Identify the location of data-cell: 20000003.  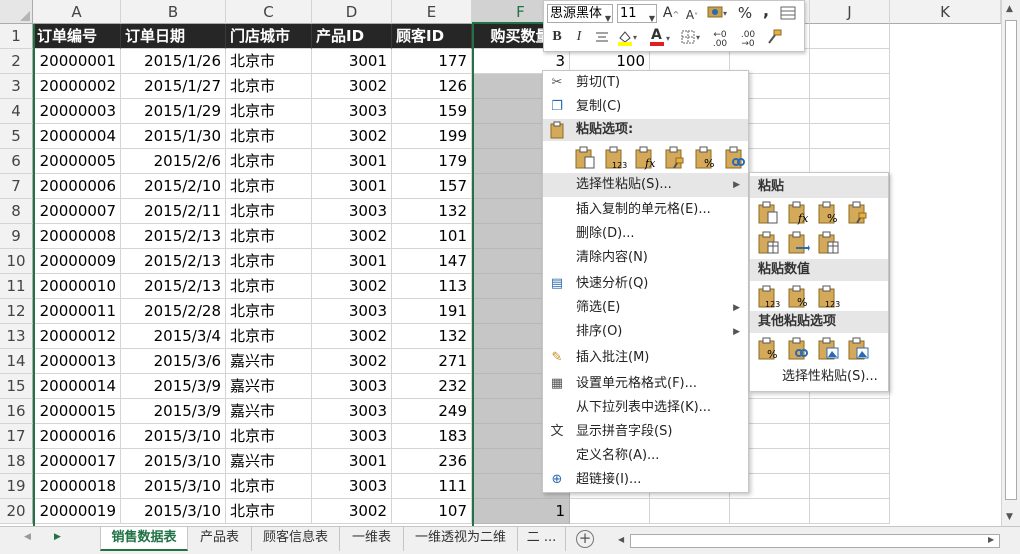
(77, 111).